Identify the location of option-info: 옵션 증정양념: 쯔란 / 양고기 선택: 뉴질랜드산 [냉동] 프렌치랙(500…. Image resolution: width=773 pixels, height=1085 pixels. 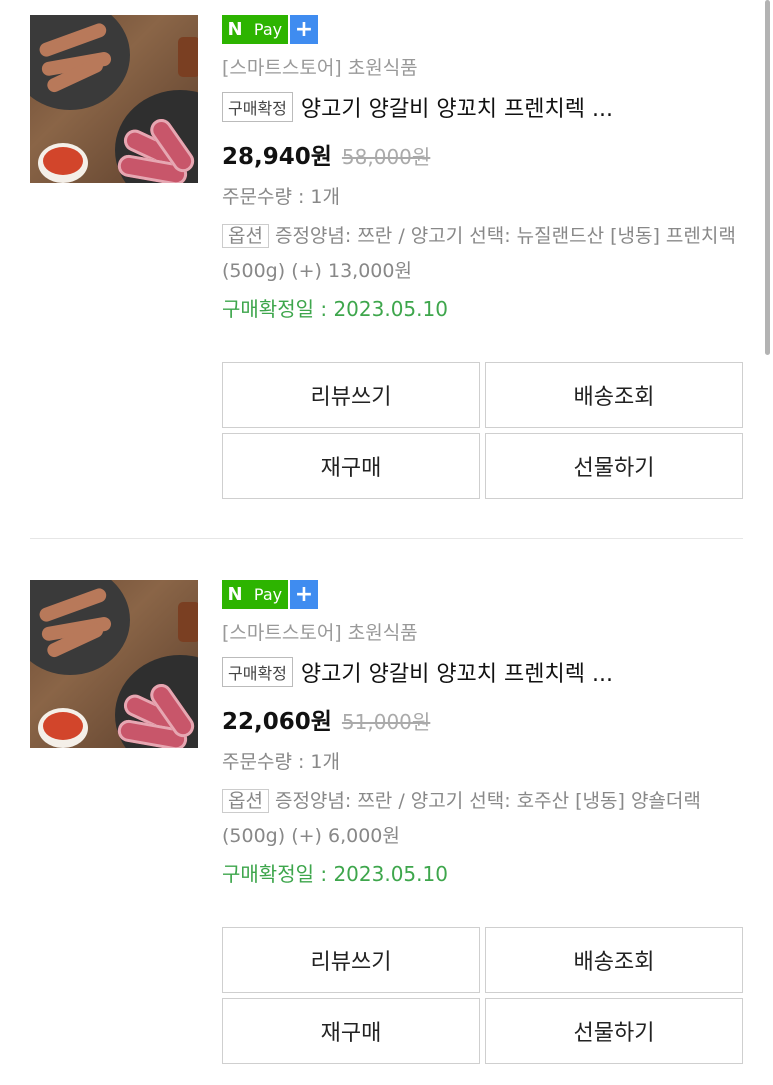
(487, 254).